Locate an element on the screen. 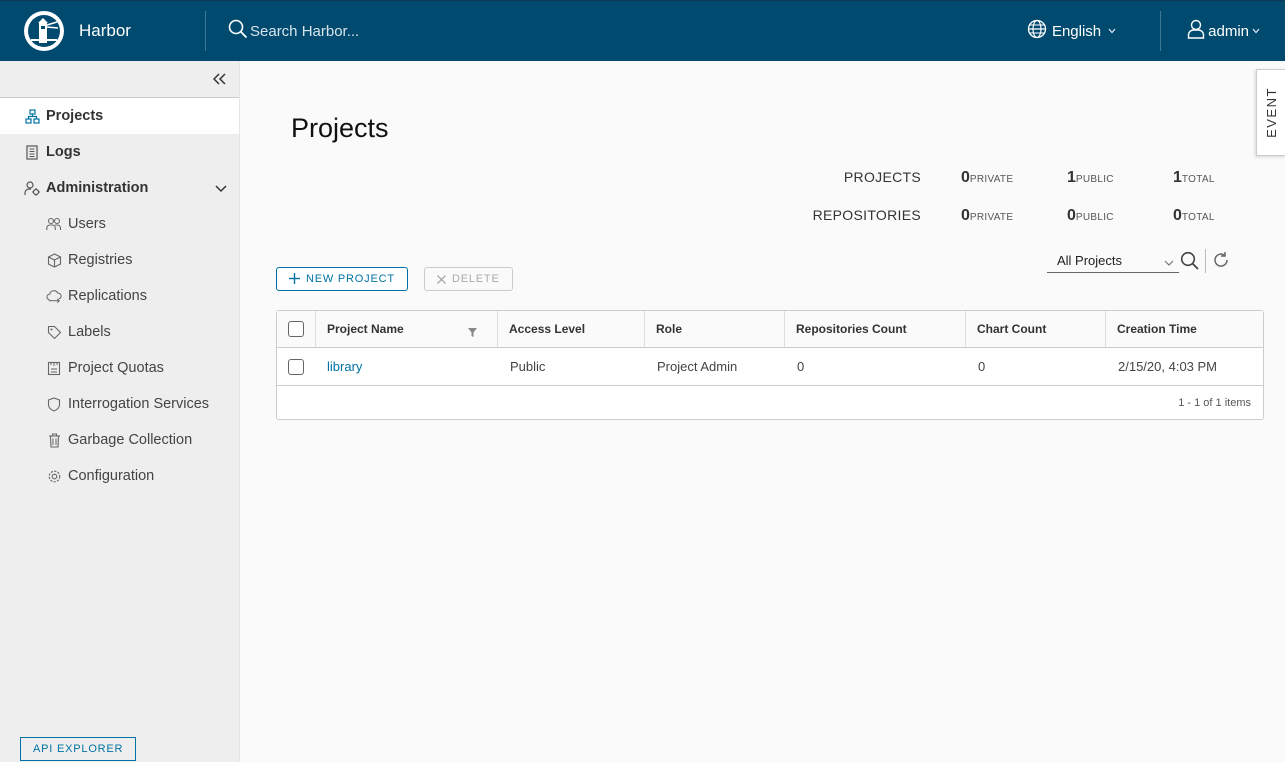 The image size is (1285, 762). event-tab-label: EVENT is located at coordinates (1271, 112).